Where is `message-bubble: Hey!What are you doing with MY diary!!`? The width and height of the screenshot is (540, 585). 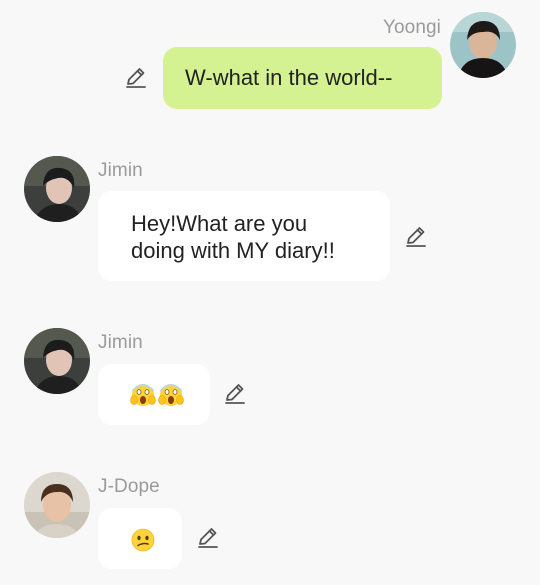 message-bubble: Hey!What are you doing with MY diary!! is located at coordinates (244, 236).